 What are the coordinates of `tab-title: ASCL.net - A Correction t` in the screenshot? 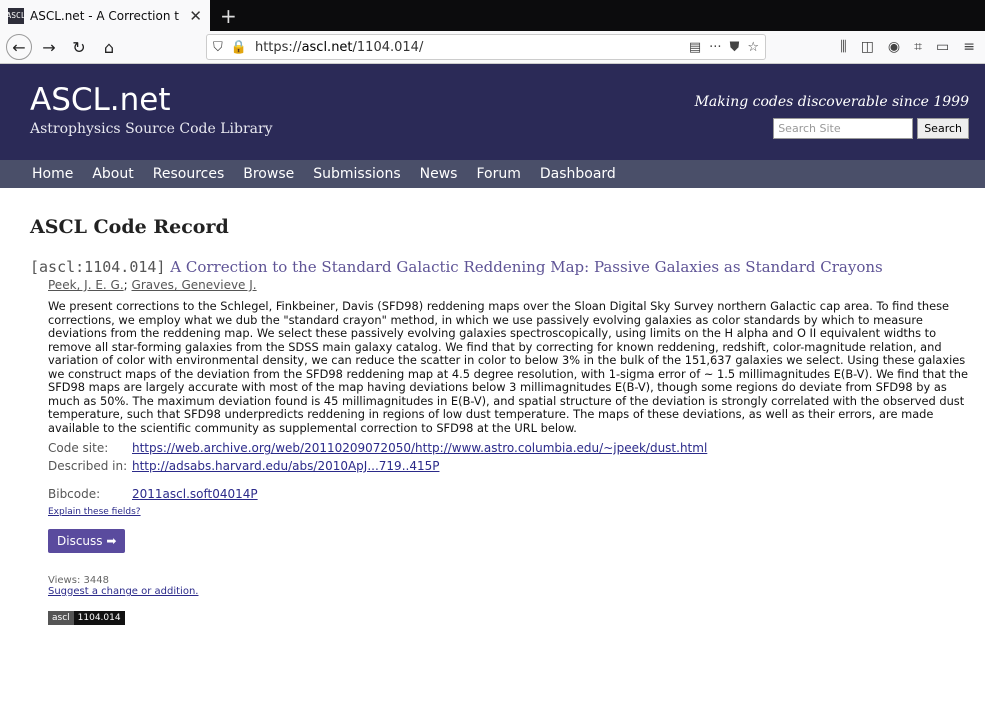 It's located at (104, 15).